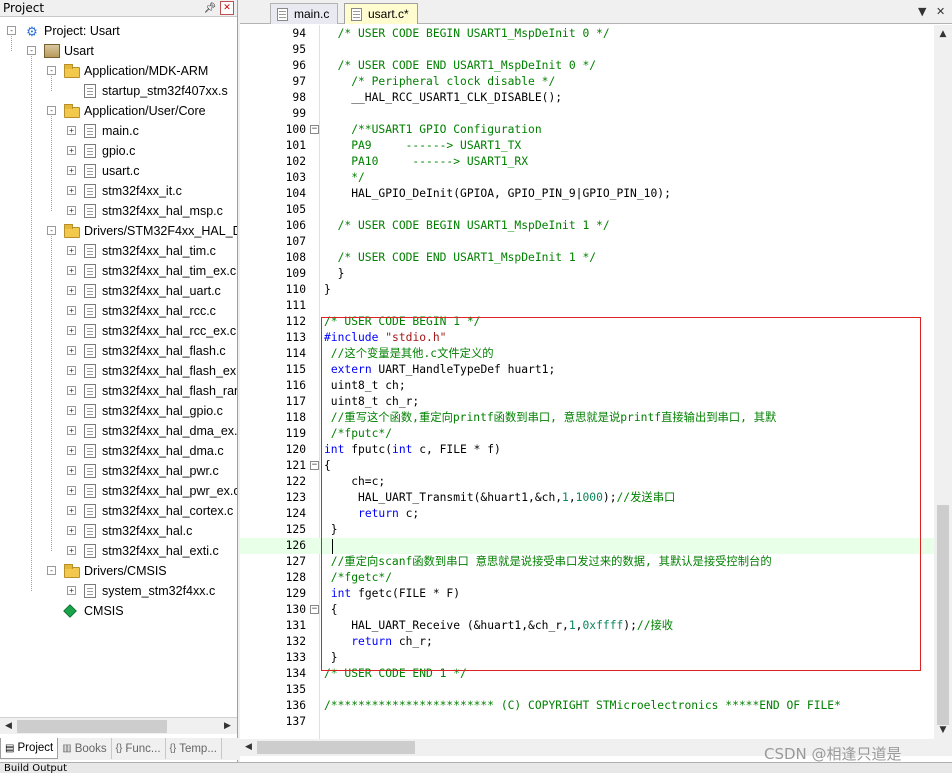  What do you see at coordinates (587, 322) in the screenshot?
I see `code-line: 112 /* USER CODE BEGIN 1 */` at bounding box center [587, 322].